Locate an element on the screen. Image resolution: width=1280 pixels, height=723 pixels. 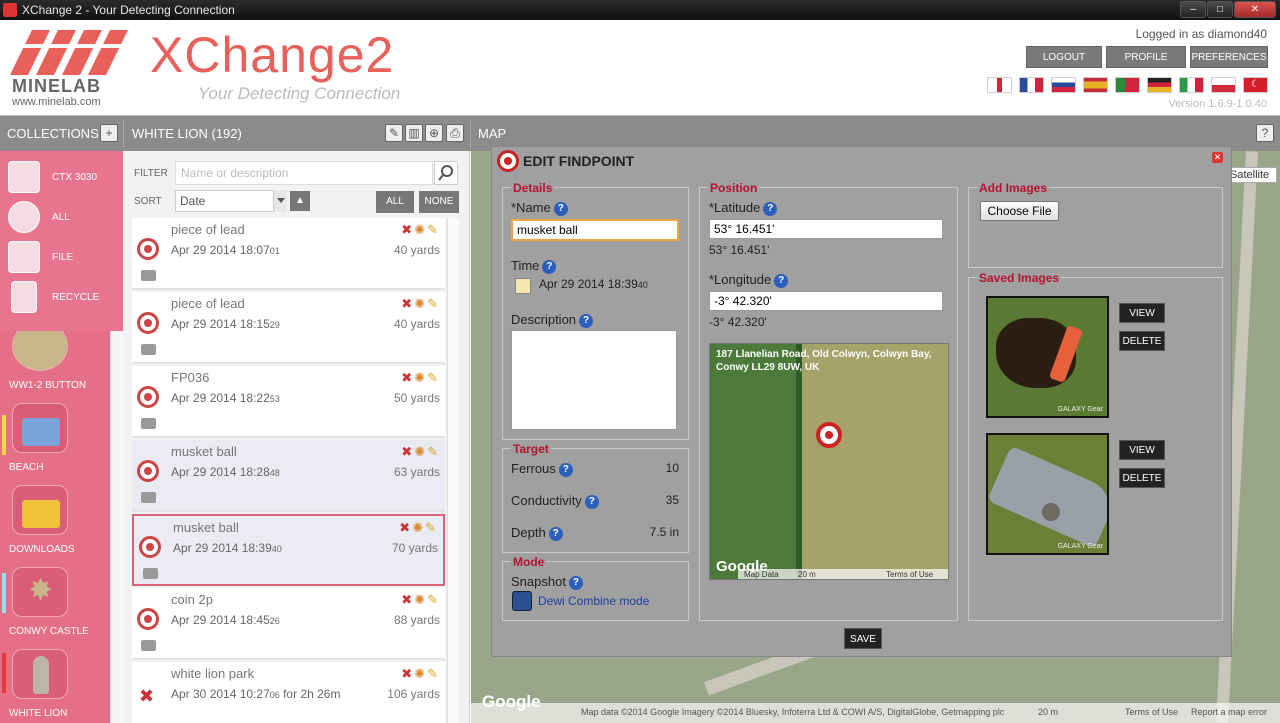
select-none-button: NONE is located at coordinates (439, 202).